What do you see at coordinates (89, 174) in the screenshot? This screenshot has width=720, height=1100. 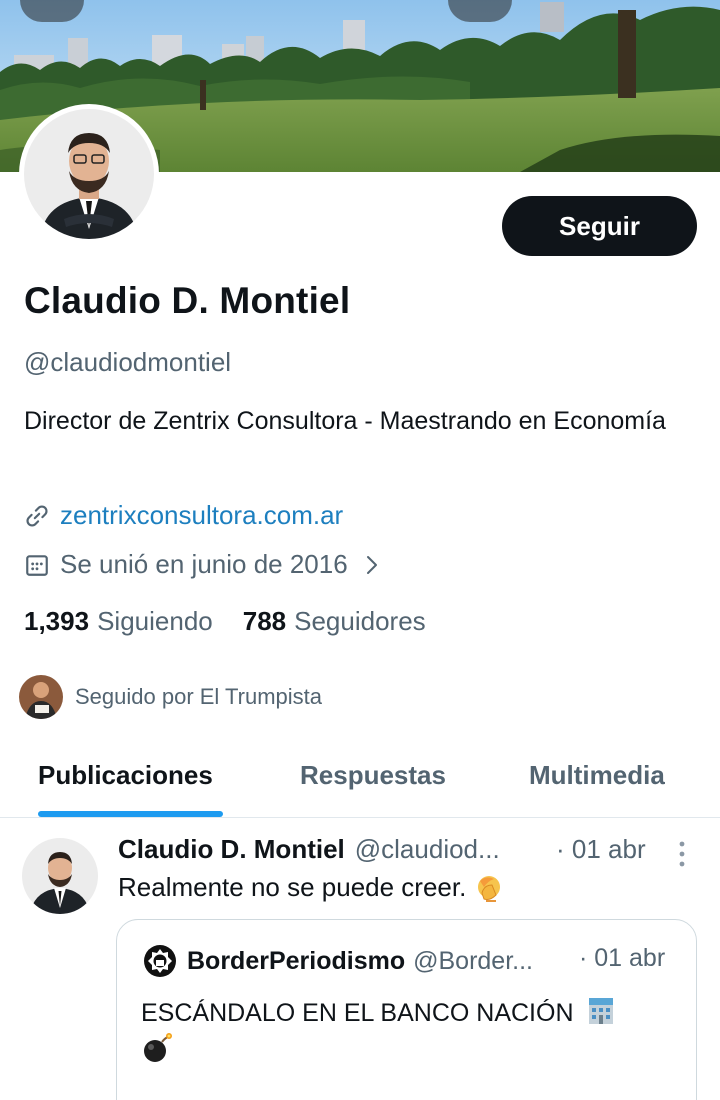 I see `profile-avatar` at bounding box center [89, 174].